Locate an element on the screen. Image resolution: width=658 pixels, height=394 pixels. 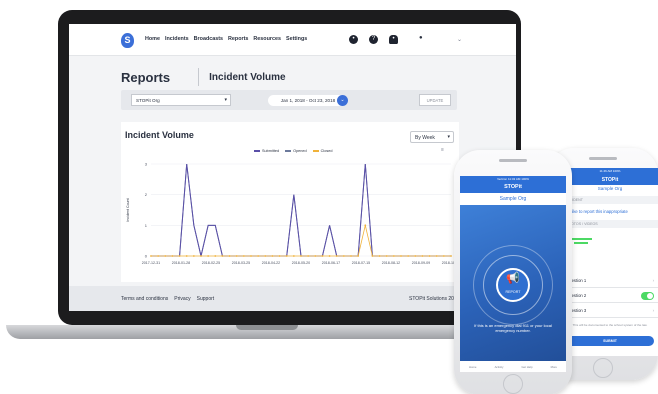
nav-link-home: Home is located at coordinates (152, 39).